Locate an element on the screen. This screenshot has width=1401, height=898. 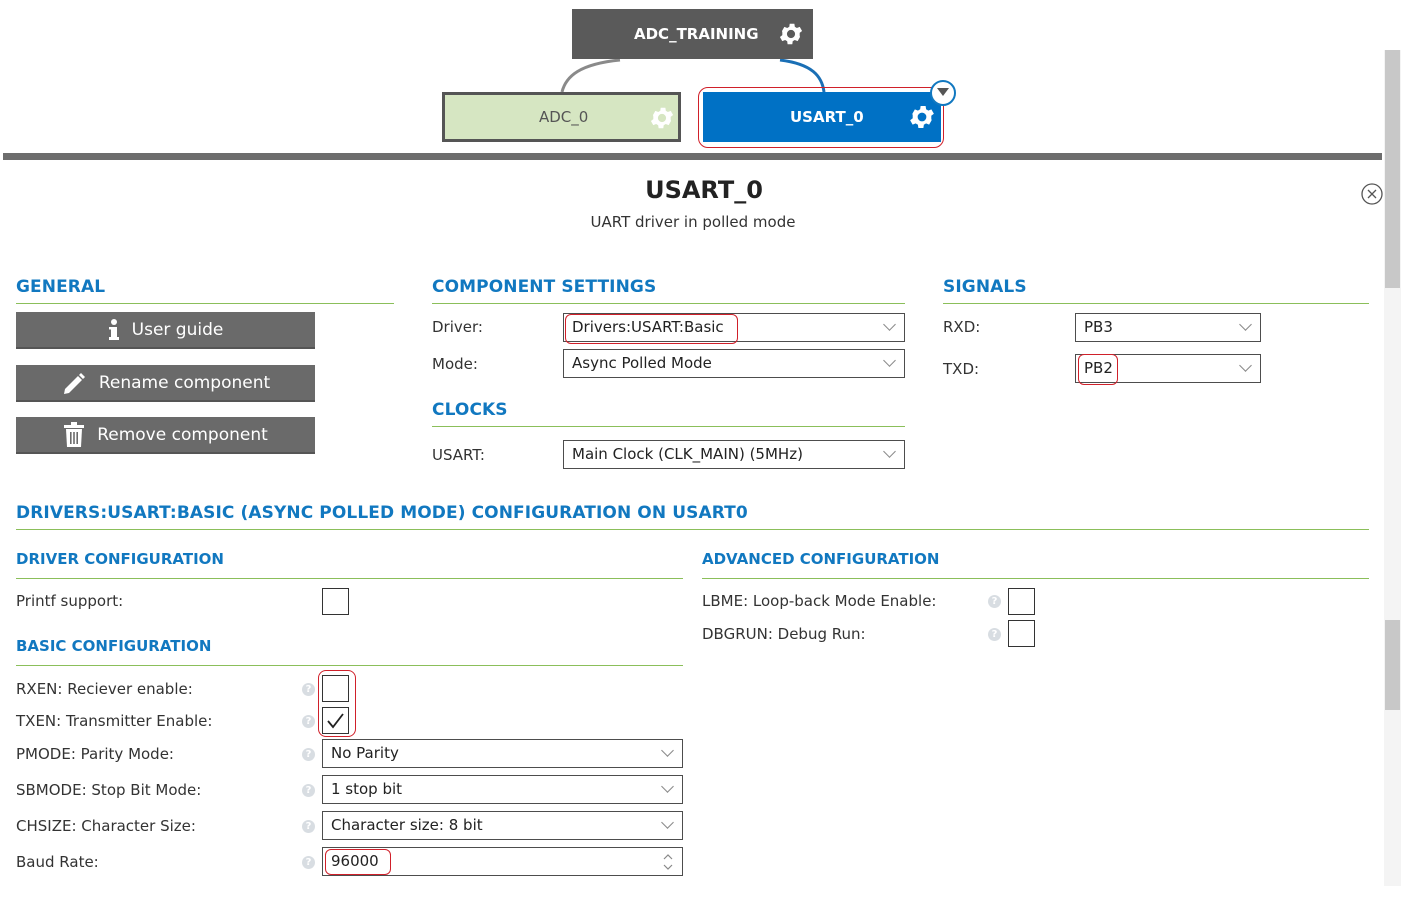
advanced-configuration-heading: ADVANCED CONFIGURATION is located at coordinates (821, 559).